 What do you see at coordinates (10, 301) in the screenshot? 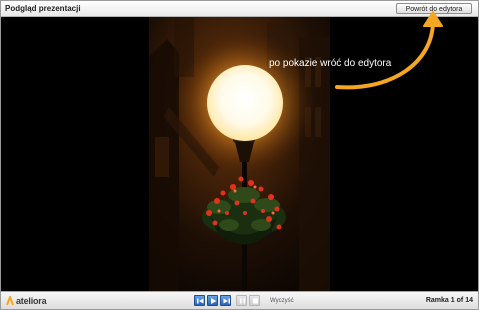
I see `logo-mark-icon` at bounding box center [10, 301].